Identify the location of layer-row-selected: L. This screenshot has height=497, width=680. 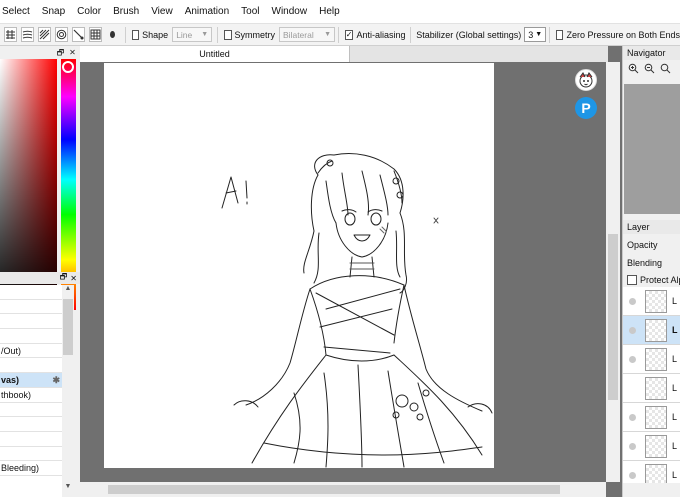
(651, 330).